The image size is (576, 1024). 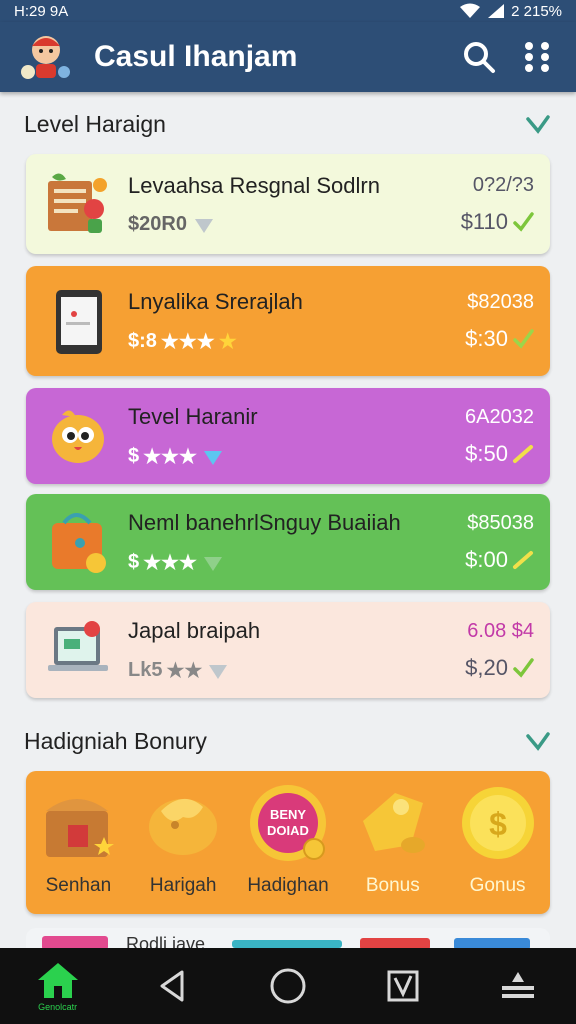 I want to click on level-card: Lnyalika Srerajlah $:8 ★★★ ★ $82038 $:30, so click(x=288, y=321).